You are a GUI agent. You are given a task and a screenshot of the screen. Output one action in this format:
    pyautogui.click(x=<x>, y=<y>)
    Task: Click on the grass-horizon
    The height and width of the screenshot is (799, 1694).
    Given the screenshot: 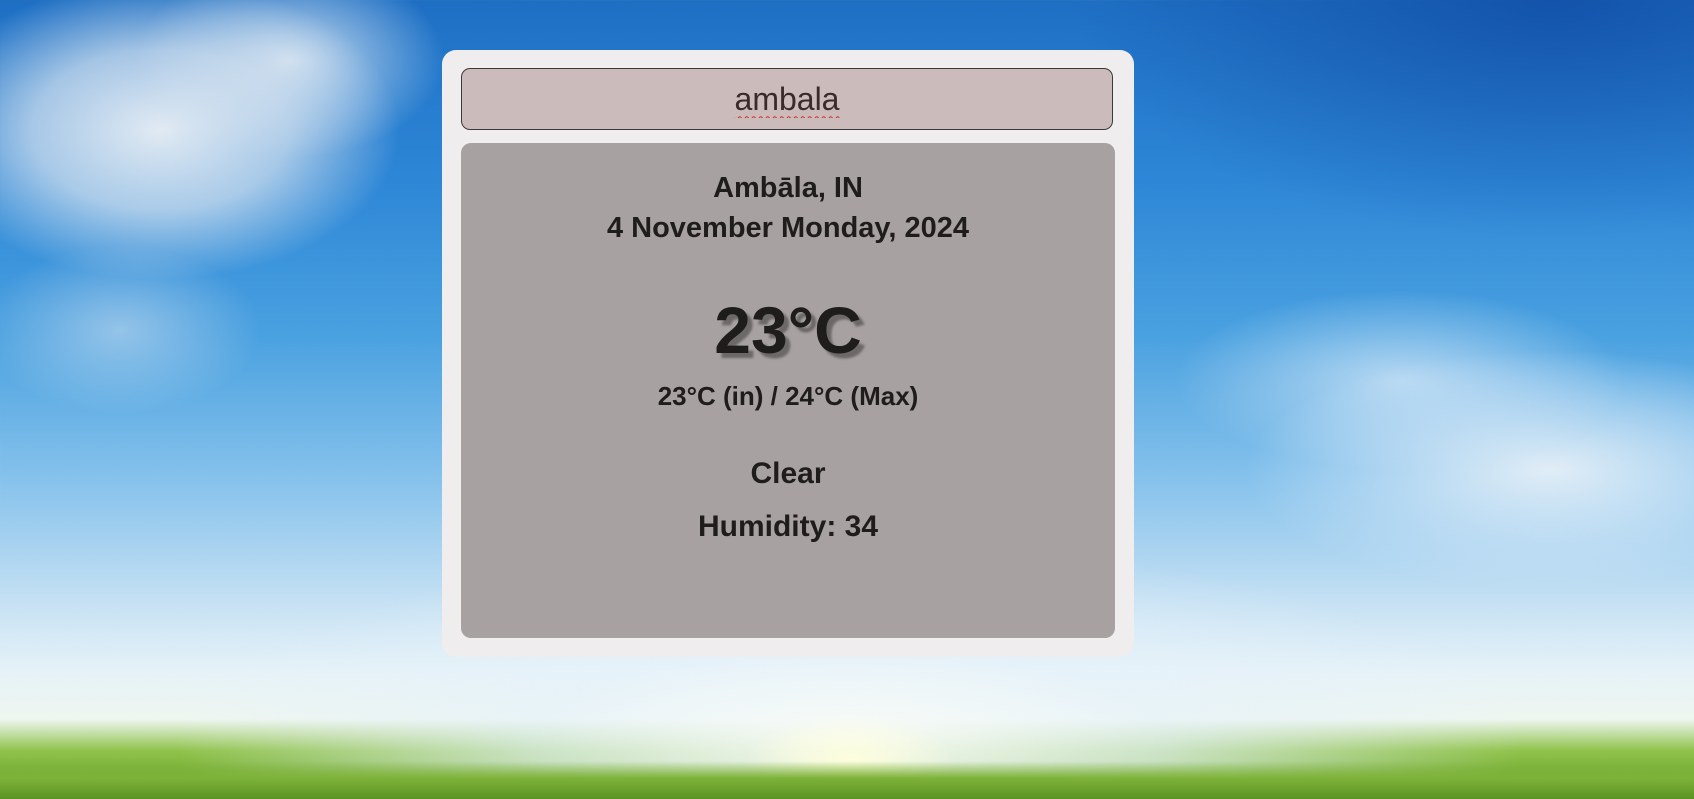 What is the action you would take?
    pyautogui.click(x=847, y=780)
    